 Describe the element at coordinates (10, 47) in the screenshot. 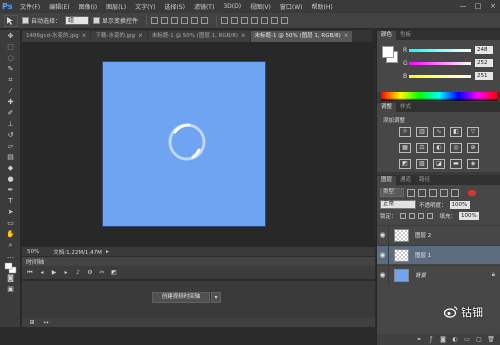

I see `marquee-tool-icon: ⬚` at that location.